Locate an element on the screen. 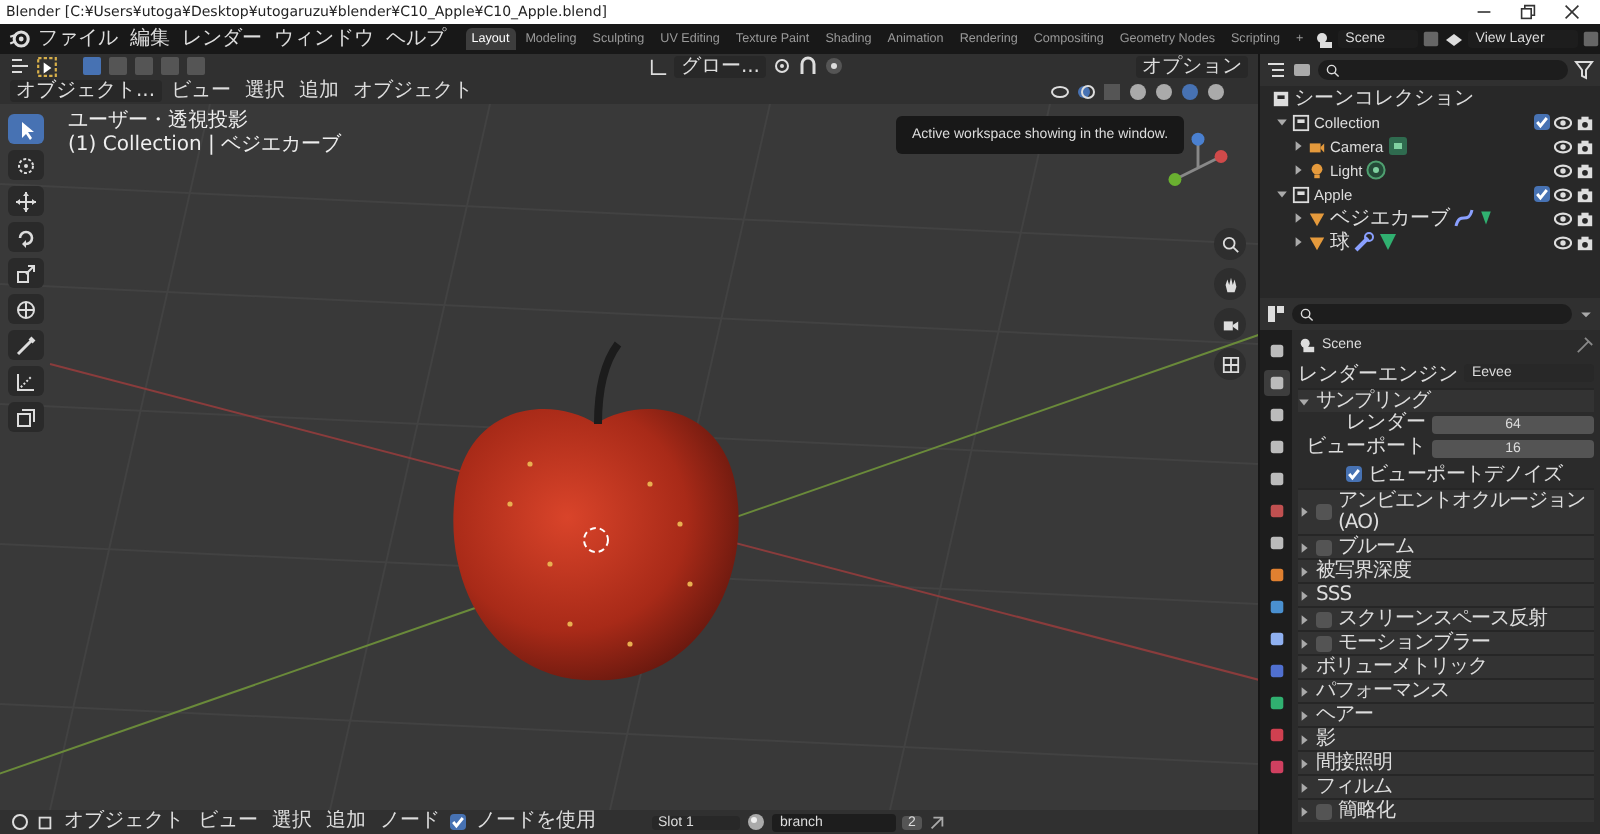 The height and width of the screenshot is (834, 1600). overlay-icon is located at coordinates (1086, 91).